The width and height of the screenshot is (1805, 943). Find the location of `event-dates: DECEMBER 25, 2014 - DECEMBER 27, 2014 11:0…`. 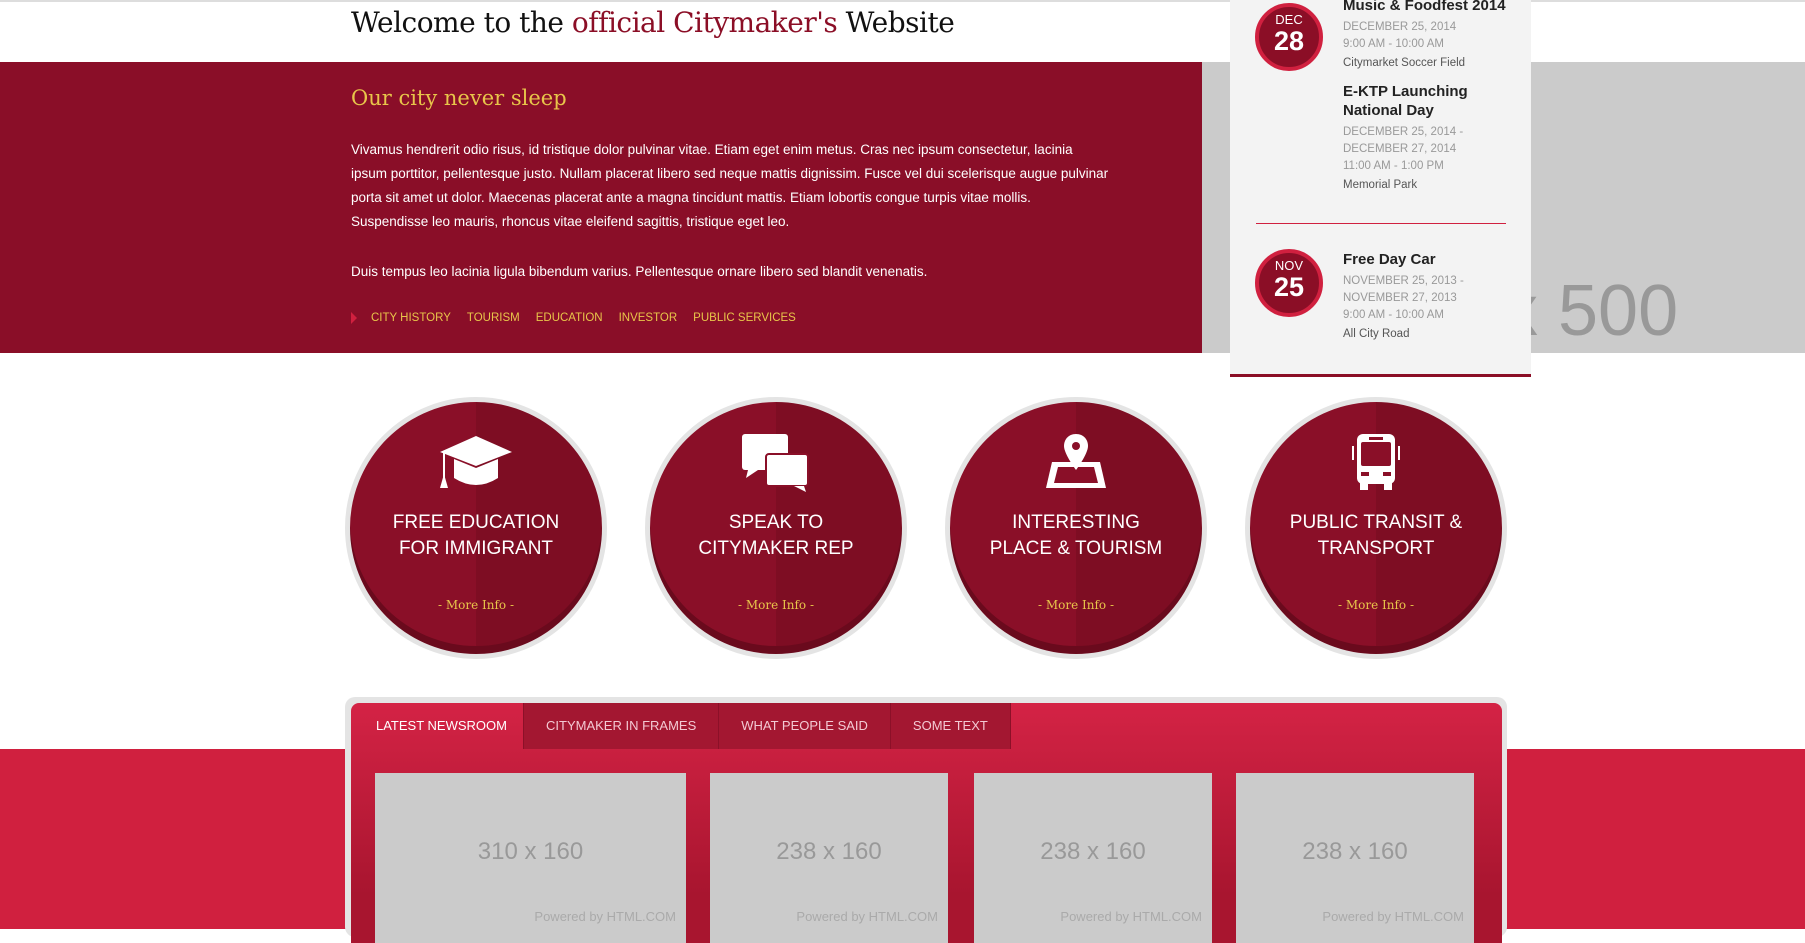

event-dates: DECEMBER 25, 2014 - DECEMBER 27, 2014 11:0… is located at coordinates (1433, 149).